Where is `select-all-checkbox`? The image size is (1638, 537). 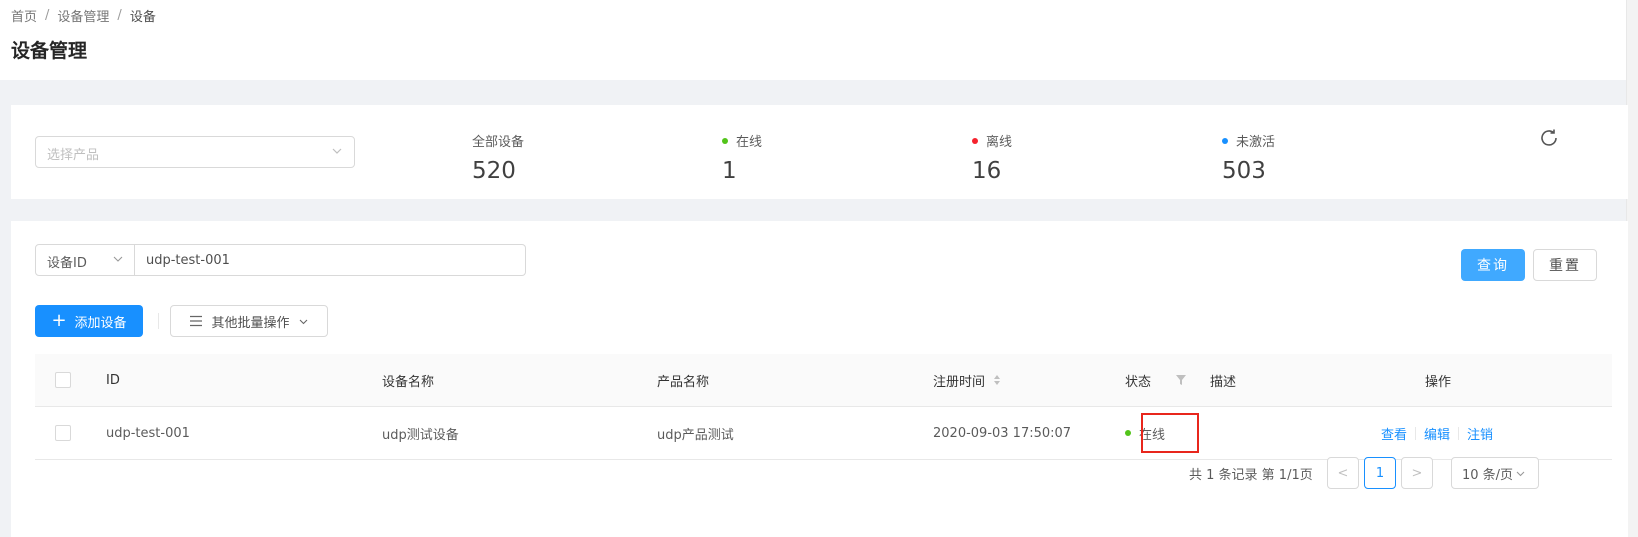
select-all-checkbox is located at coordinates (63, 380).